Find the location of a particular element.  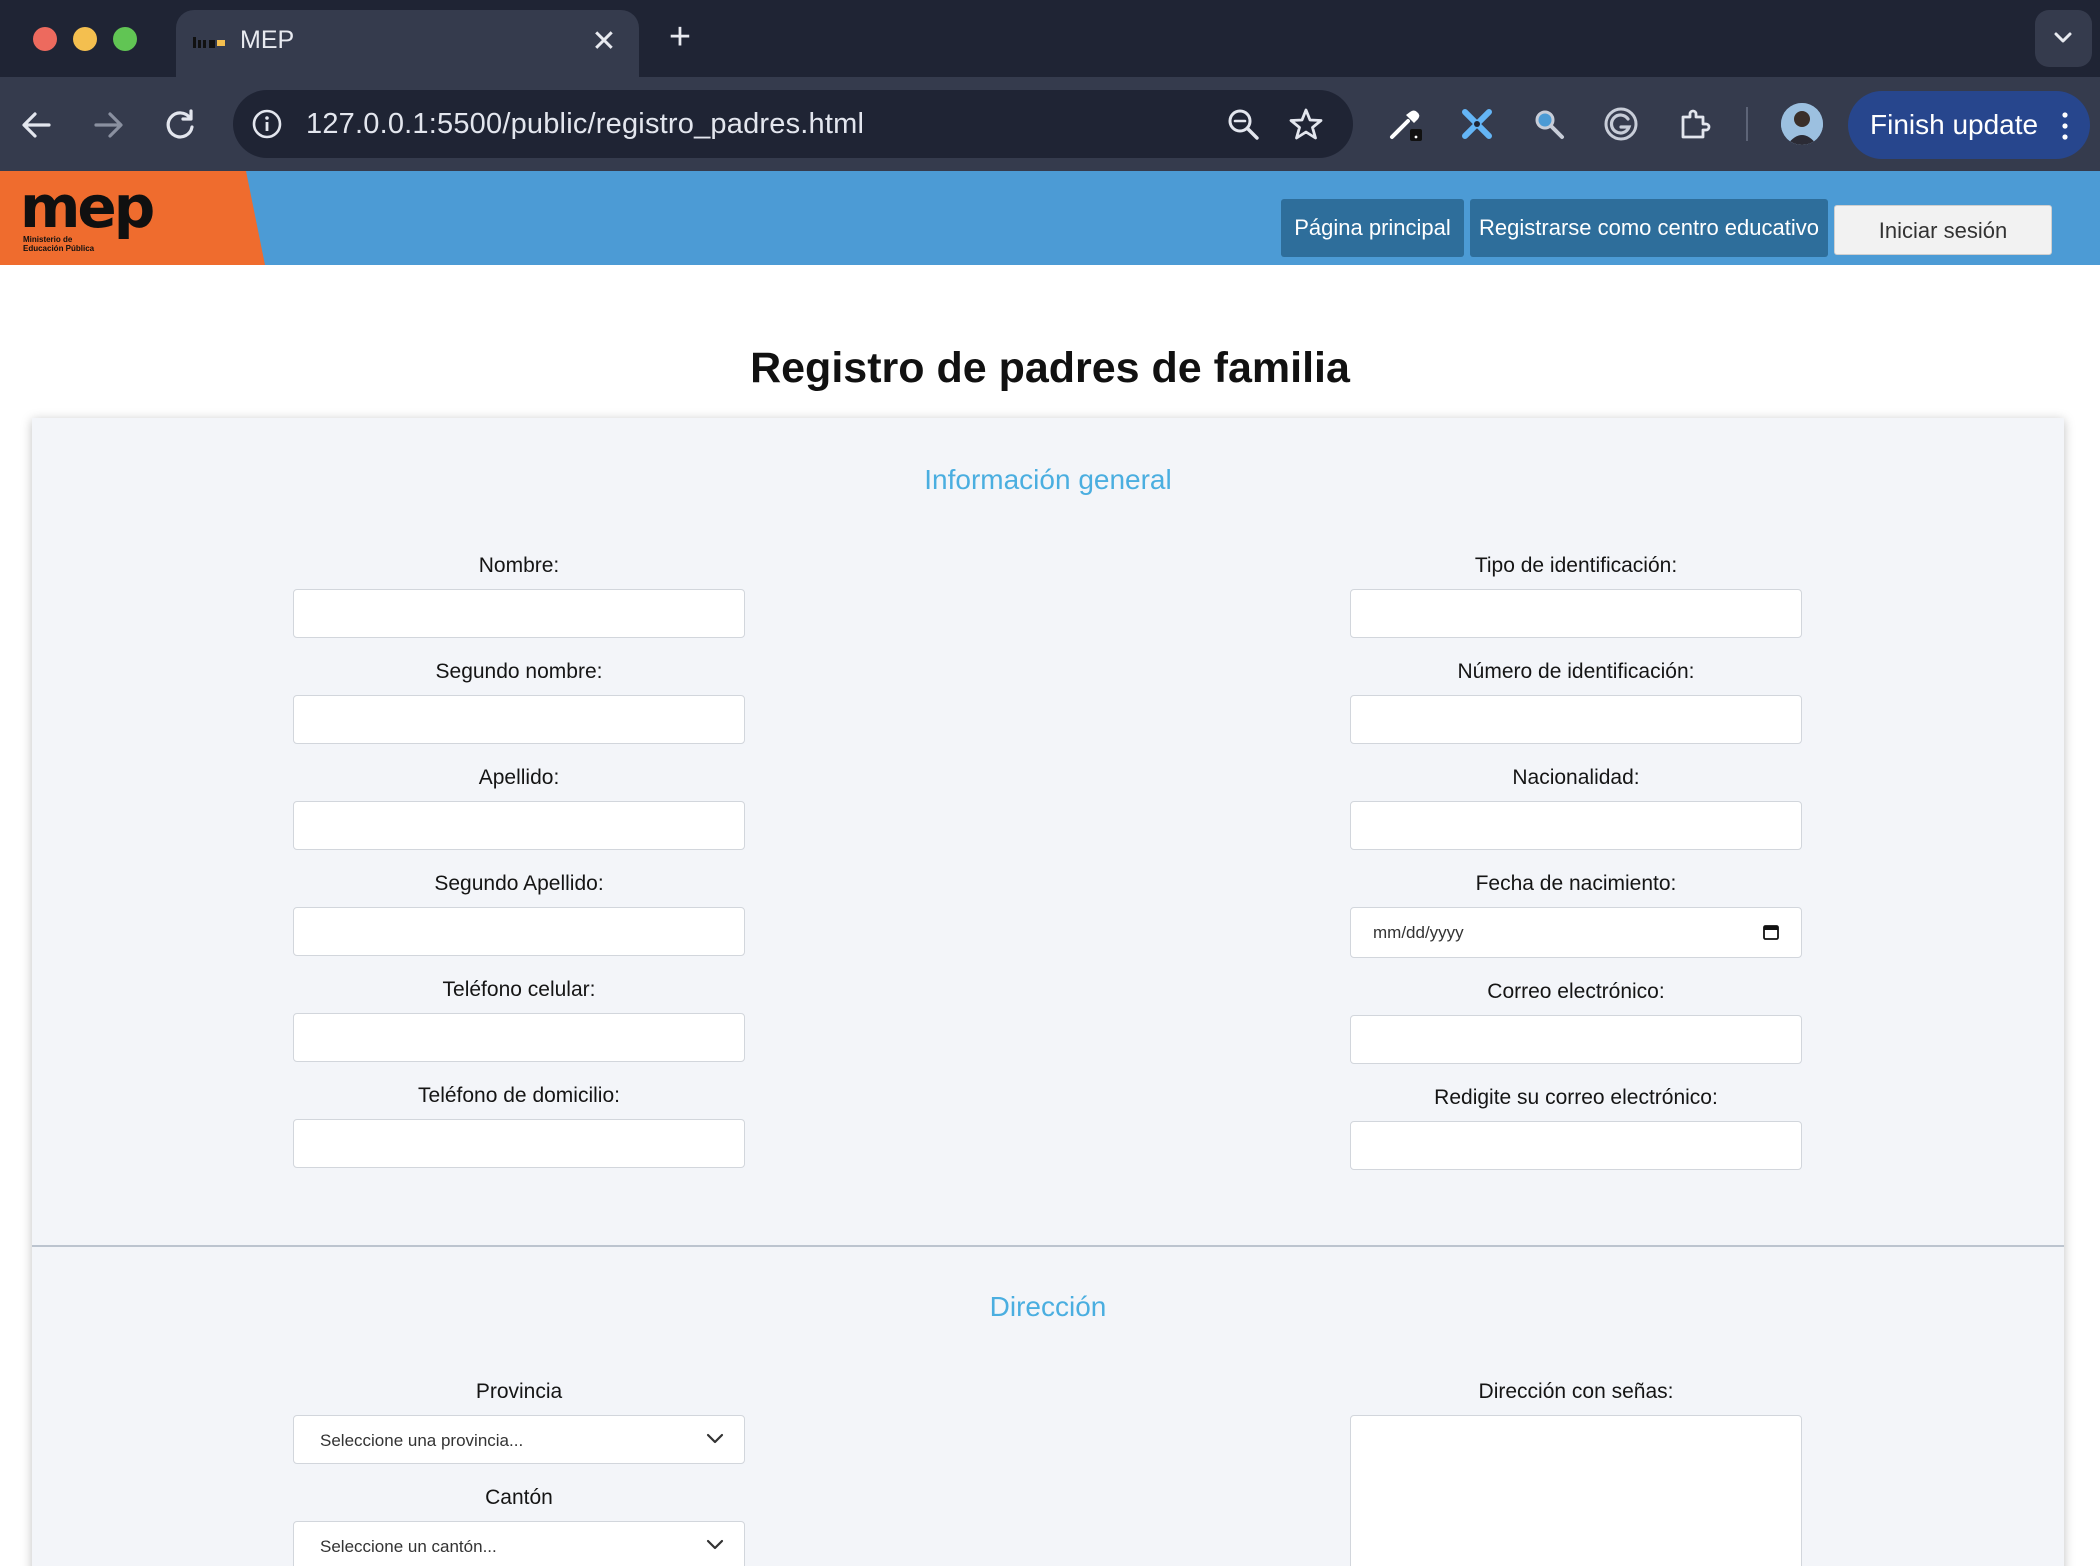

reload-button is located at coordinates (180, 125).